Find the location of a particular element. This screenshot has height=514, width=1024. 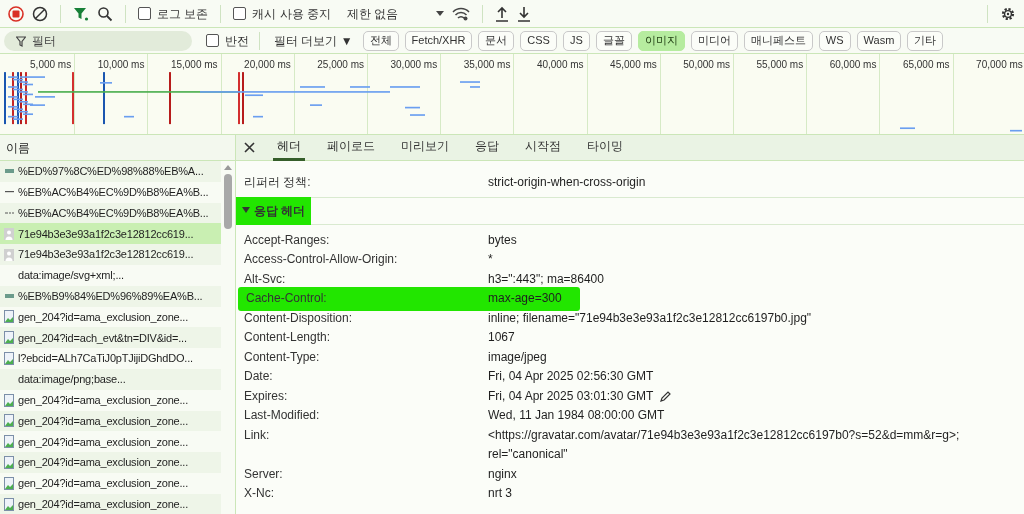

resource-type-chip: 문서 is located at coordinates (496, 40).